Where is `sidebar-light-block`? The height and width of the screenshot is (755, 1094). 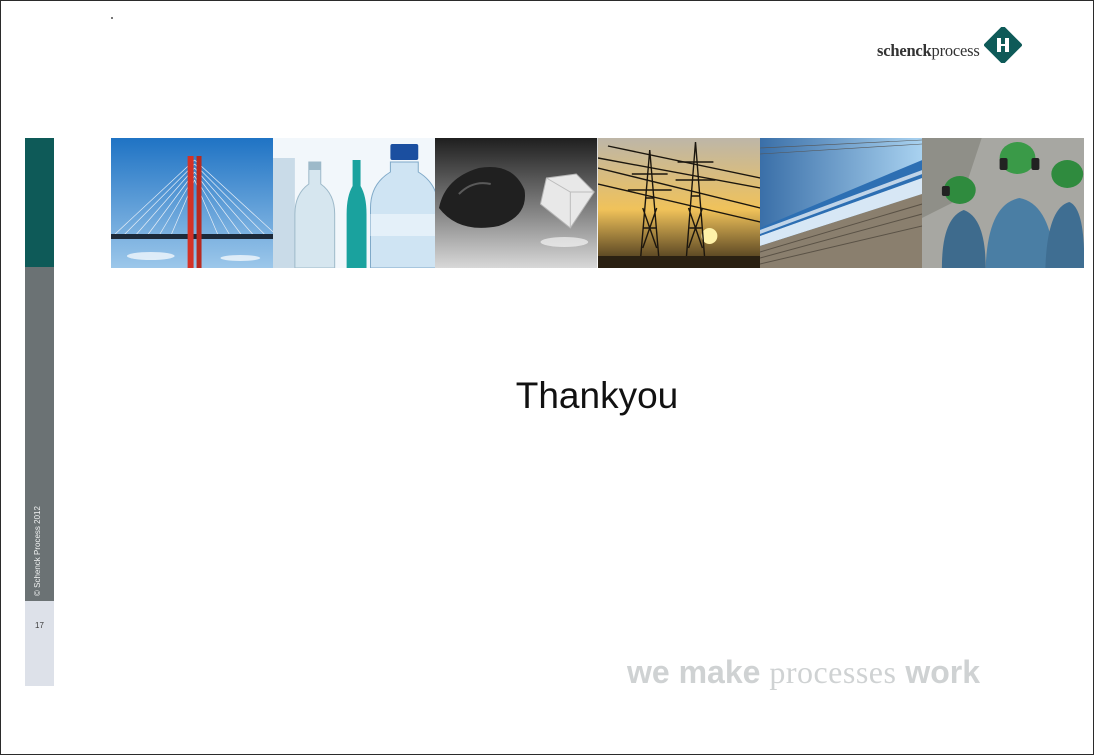 sidebar-light-block is located at coordinates (39, 643).